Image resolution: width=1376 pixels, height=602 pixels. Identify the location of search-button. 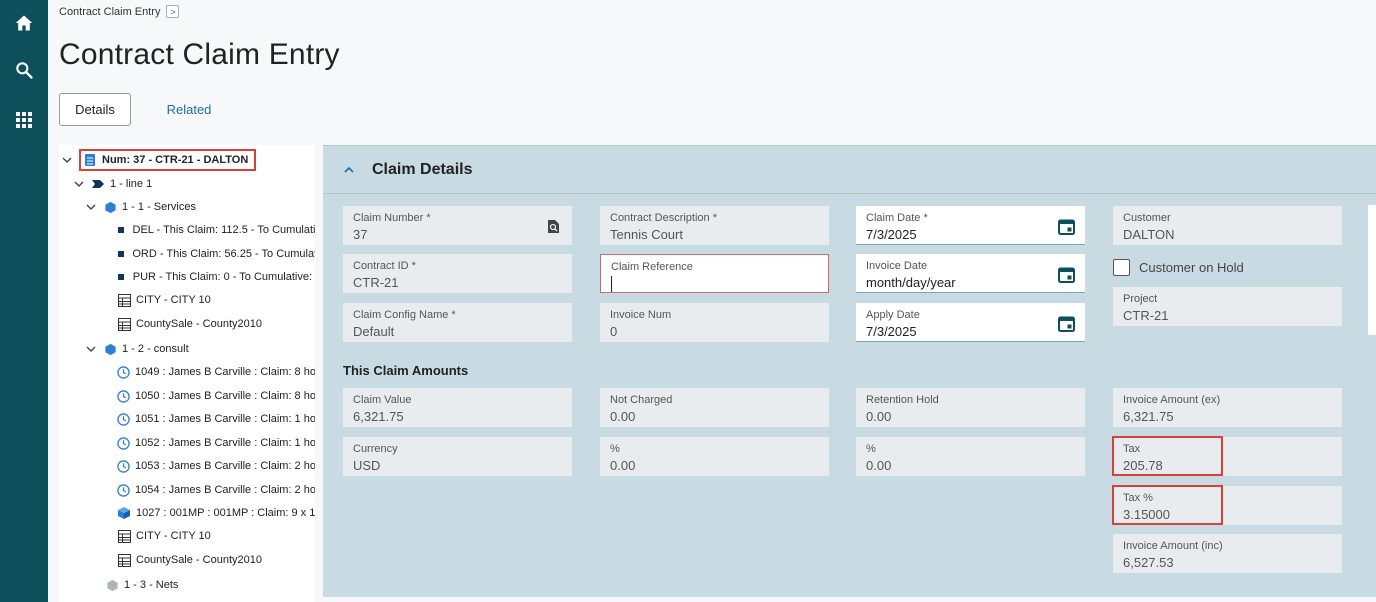
(24, 72).